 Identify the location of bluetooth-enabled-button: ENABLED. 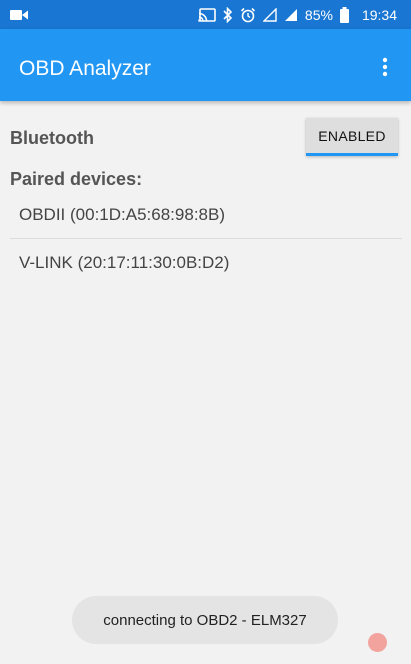
(352, 137).